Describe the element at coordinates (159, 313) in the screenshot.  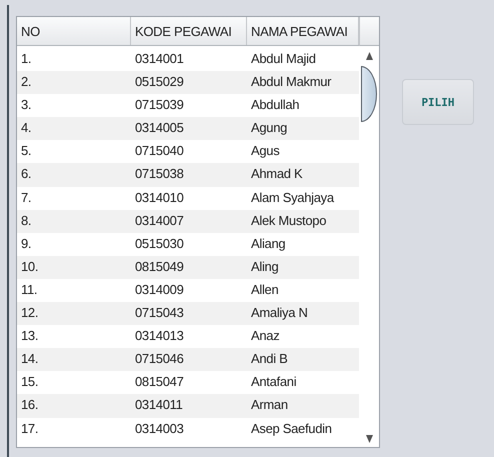
I see `table-cell-text: 0715043` at that location.